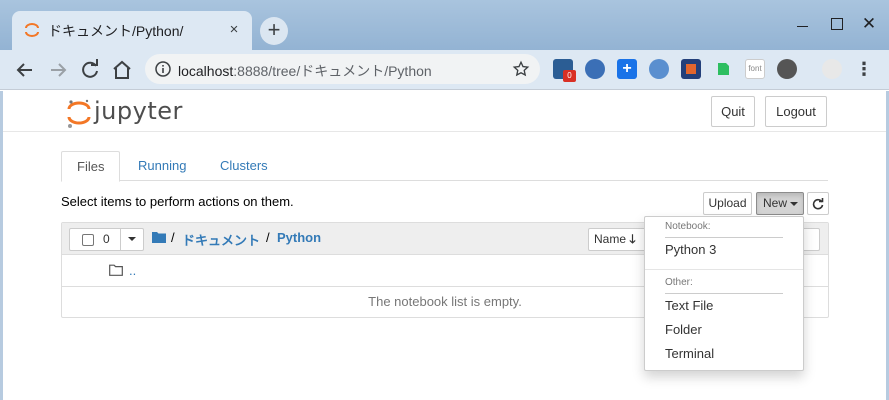 The image size is (889, 400). Describe the element at coordinates (91, 166) in the screenshot. I see `tab-files: Files` at that location.